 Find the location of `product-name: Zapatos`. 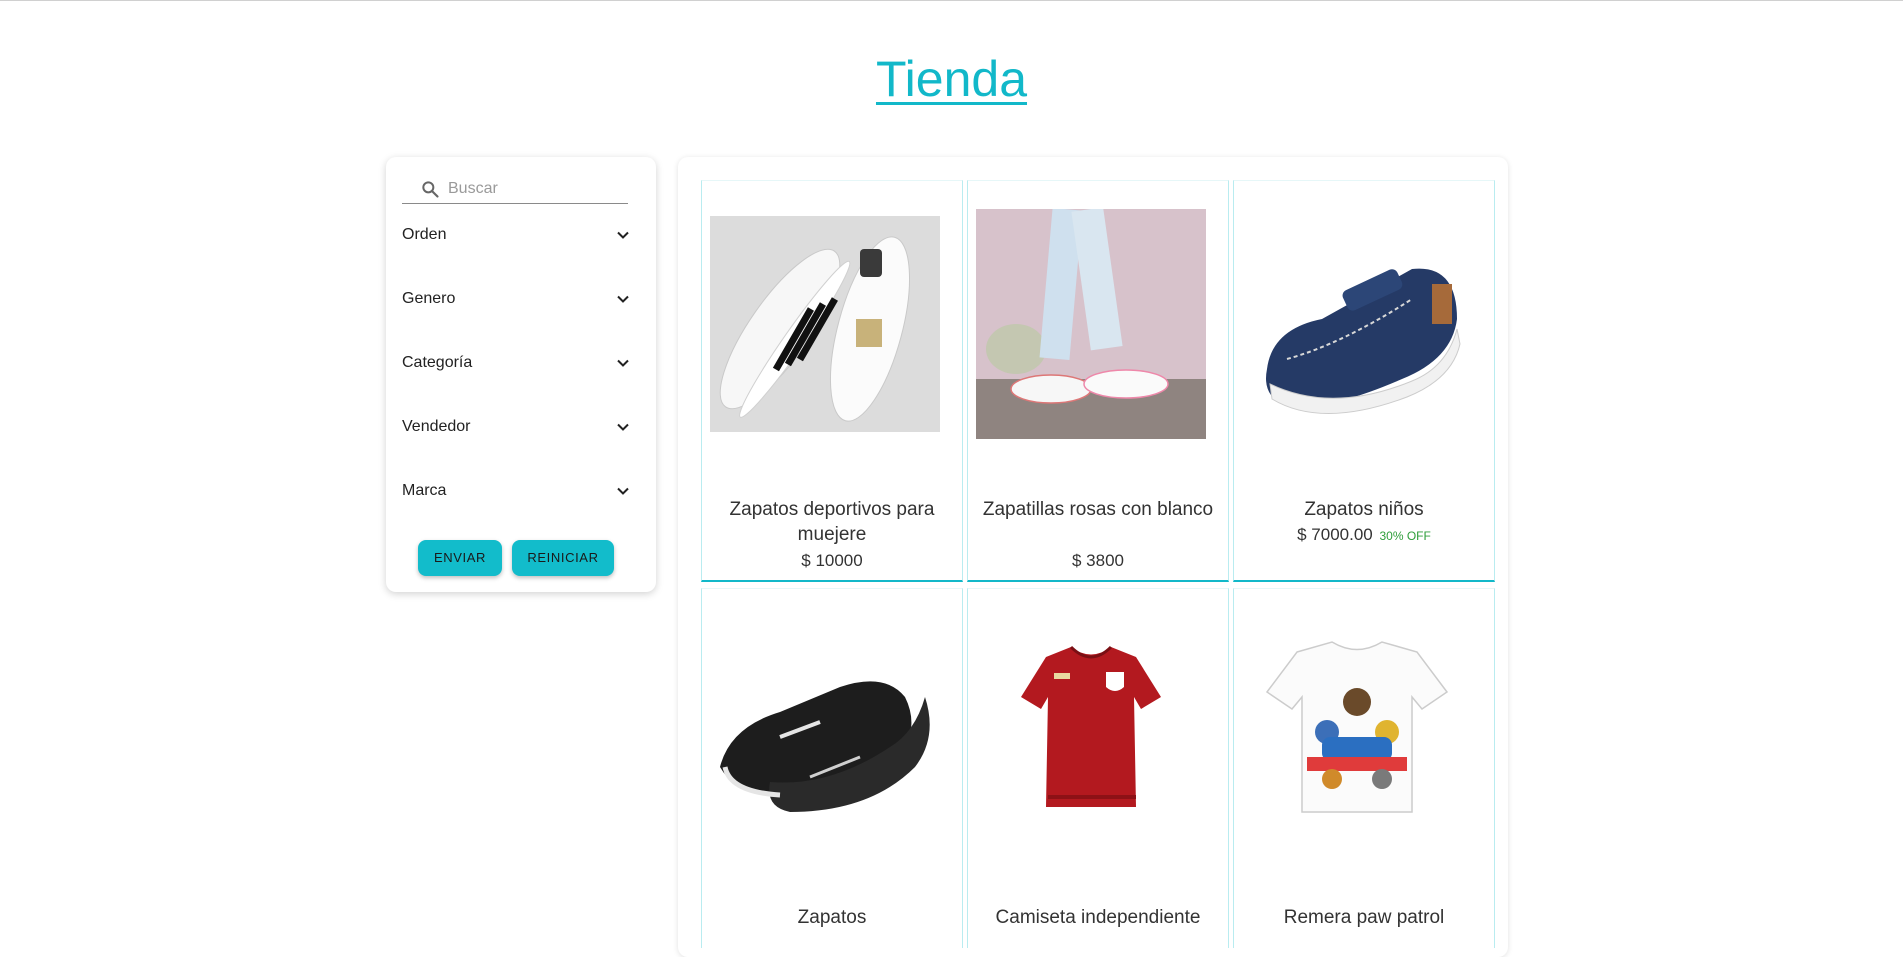

product-name: Zapatos is located at coordinates (832, 917).